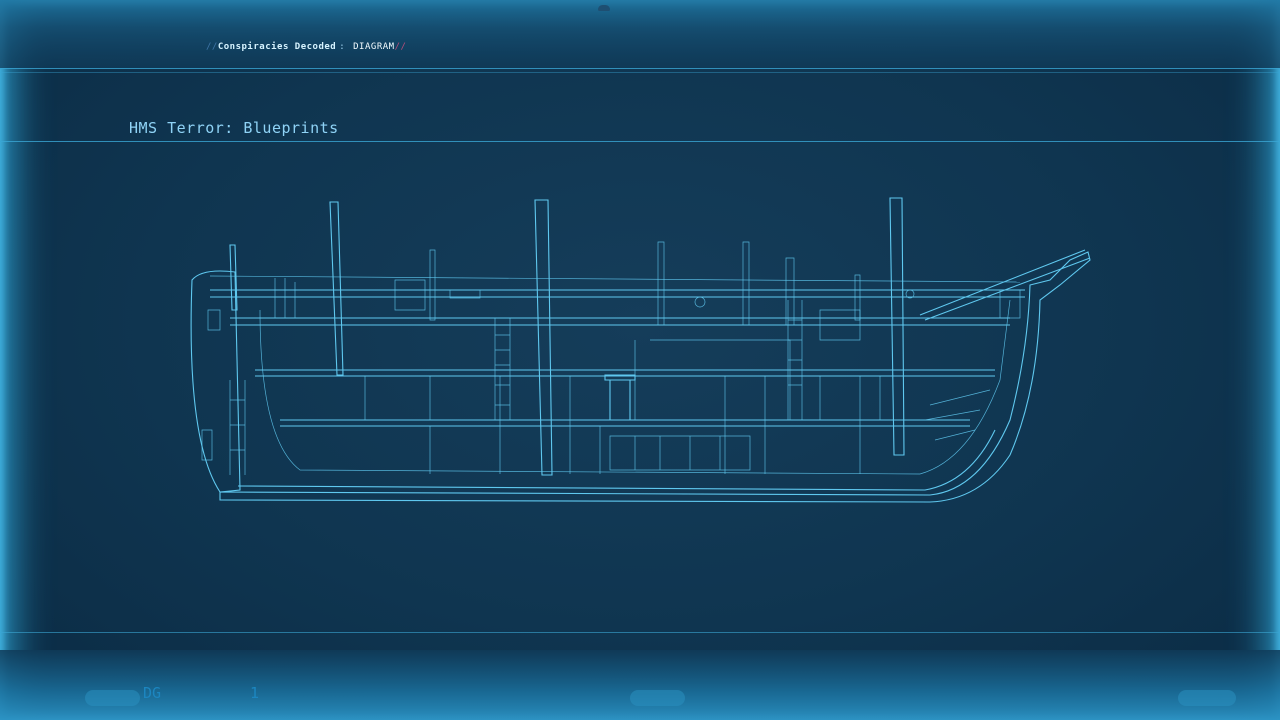 Image resolution: width=1280 pixels, height=720 pixels. I want to click on footer-pill-center, so click(657, 698).